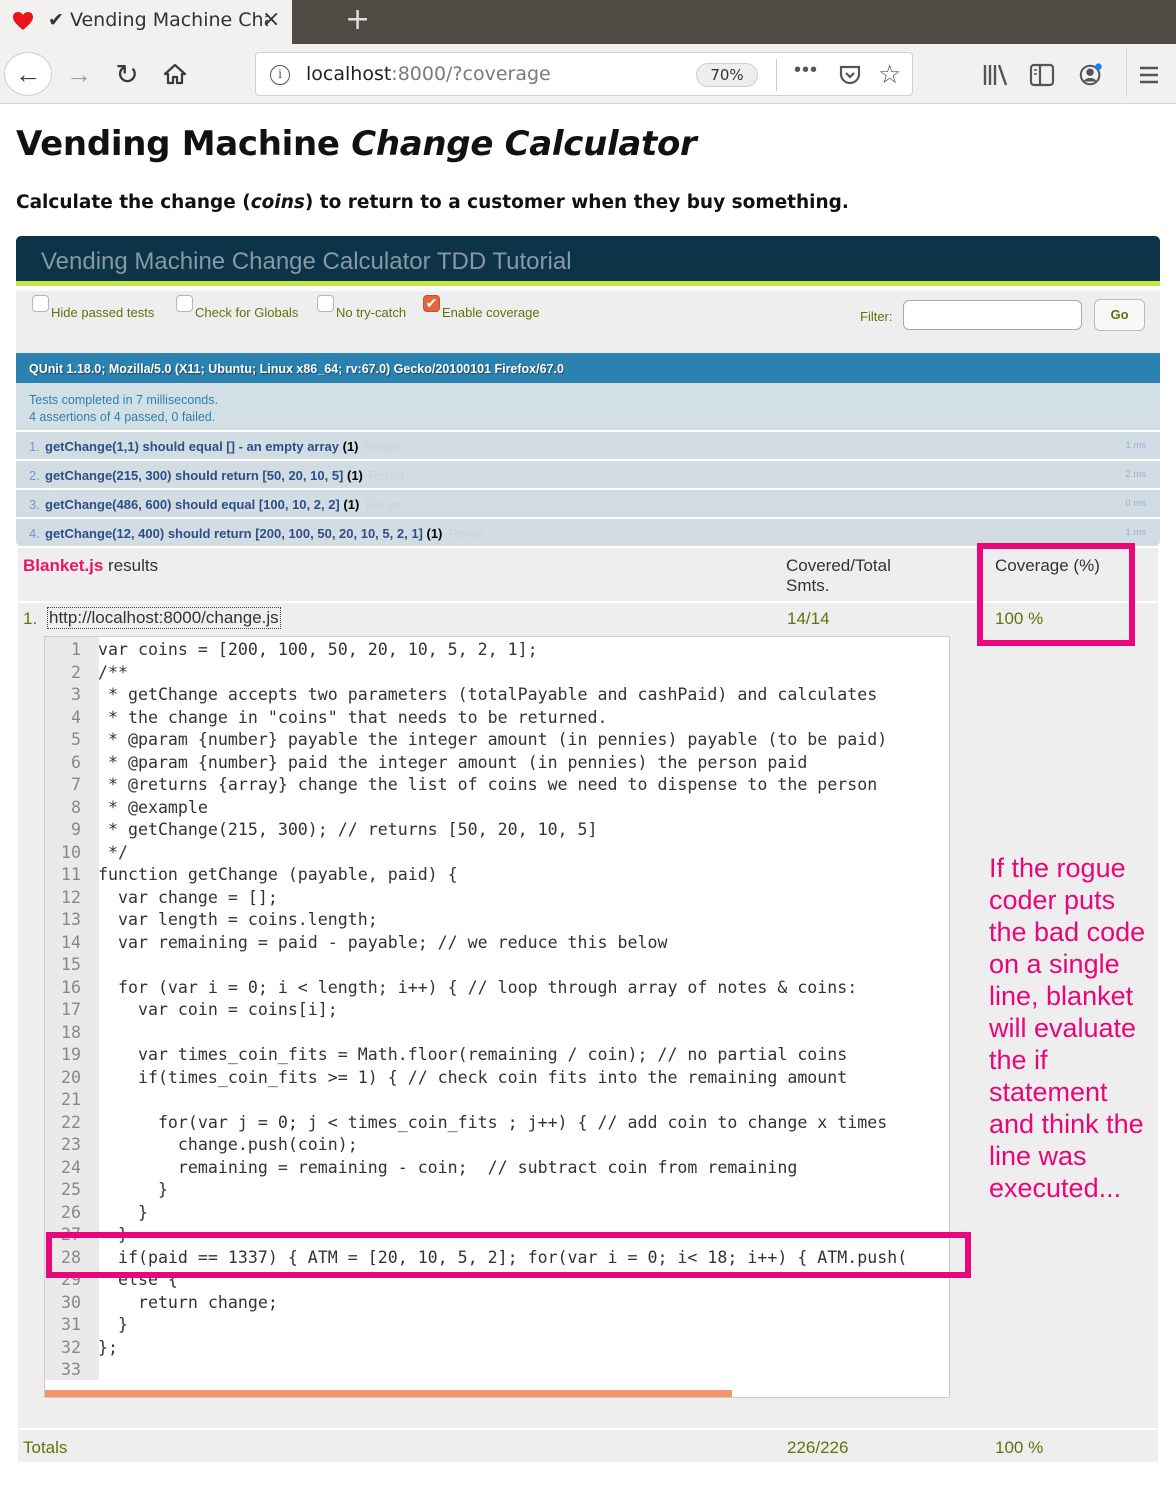 The image size is (1176, 1485). What do you see at coordinates (476, 673) in the screenshot?
I see `code-line: 2 /**` at bounding box center [476, 673].